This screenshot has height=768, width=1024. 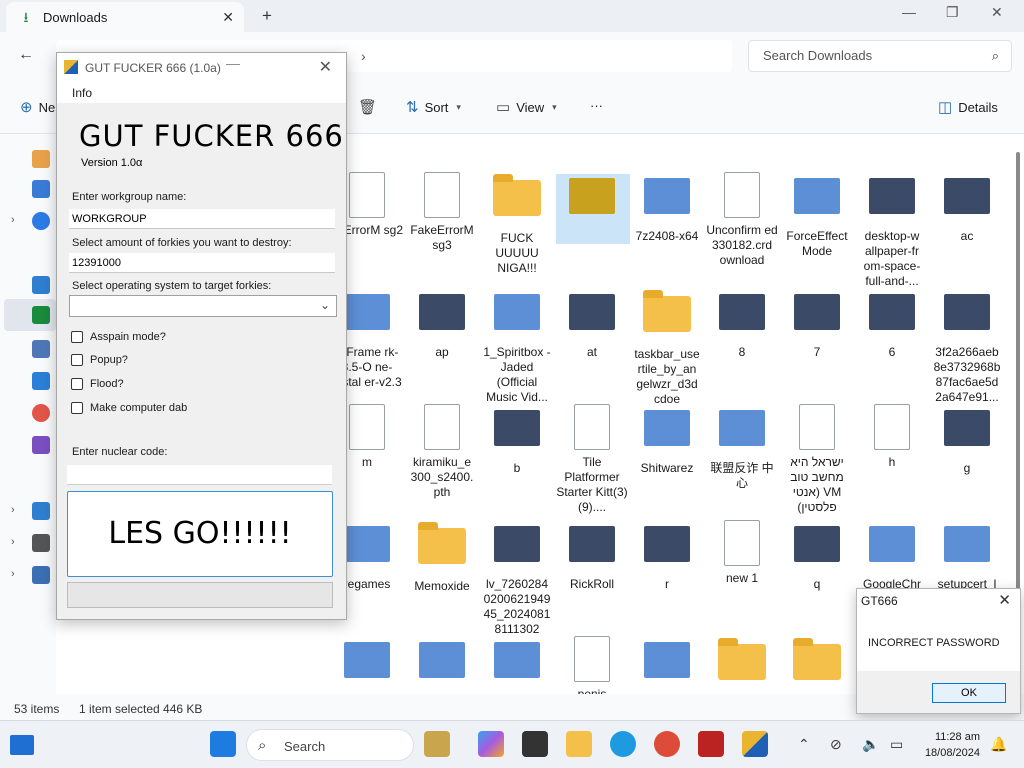 I want to click on details-button: ◫ Details, so click(x=968, y=107).